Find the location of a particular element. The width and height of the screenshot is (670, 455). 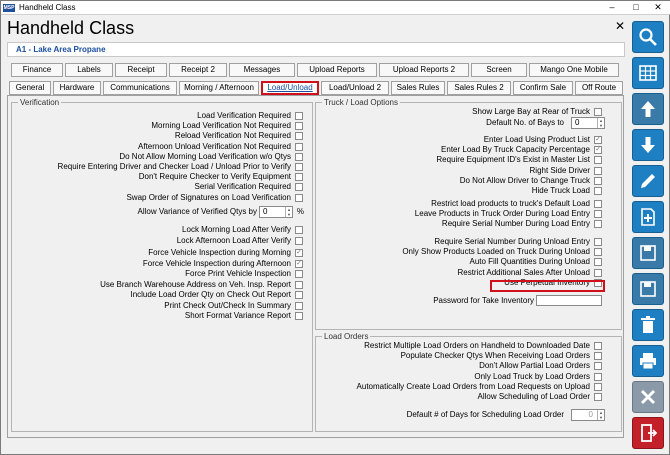

tab-upload-reports: Upload Reports is located at coordinates (337, 70).